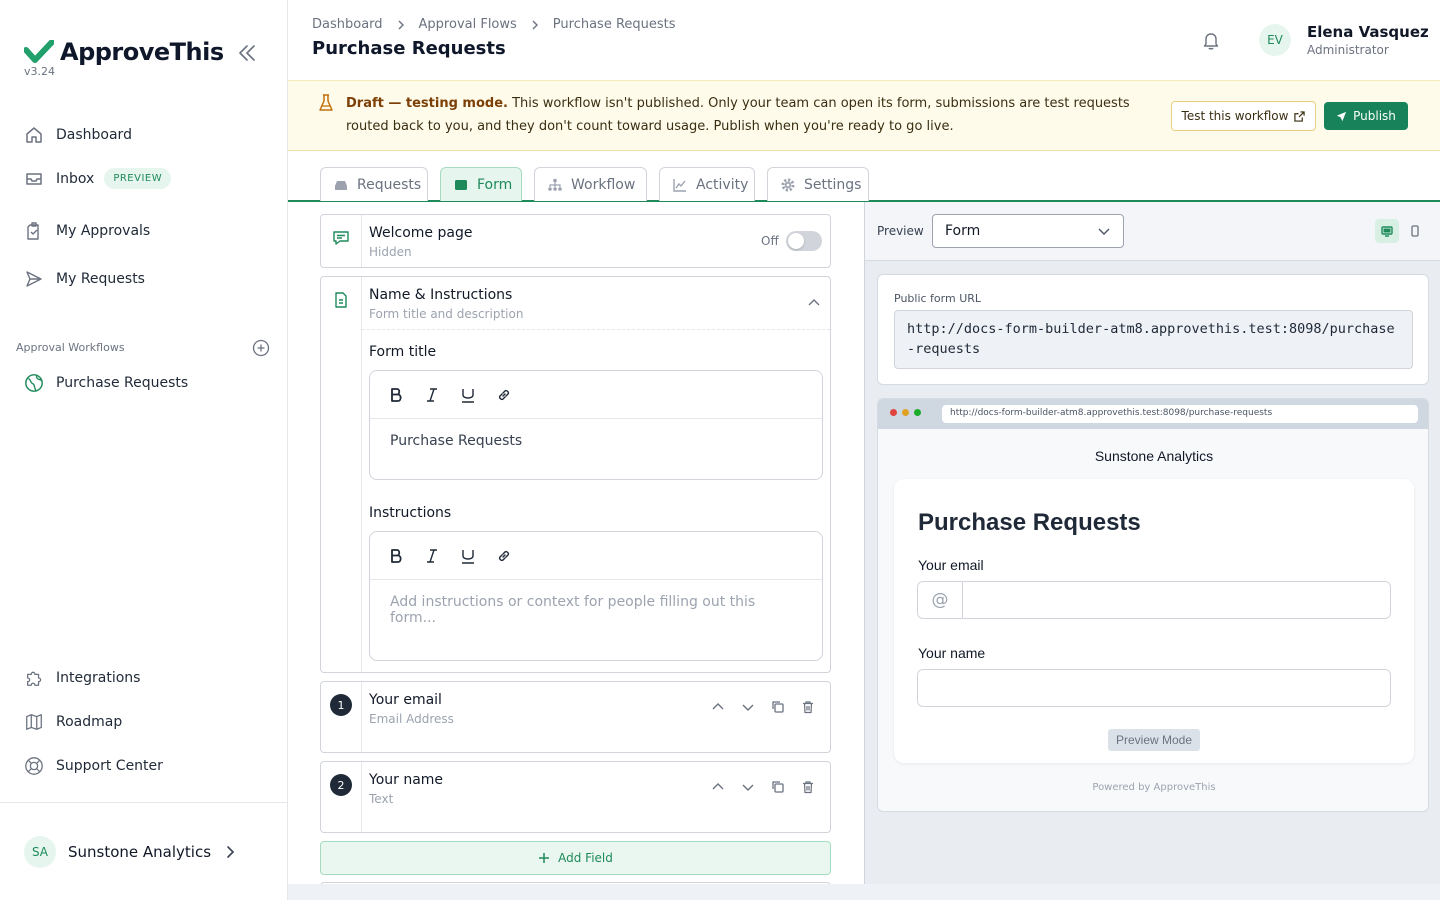 This screenshot has height=900, width=1440. I want to click on collapse-sidebar-icon, so click(247, 53).